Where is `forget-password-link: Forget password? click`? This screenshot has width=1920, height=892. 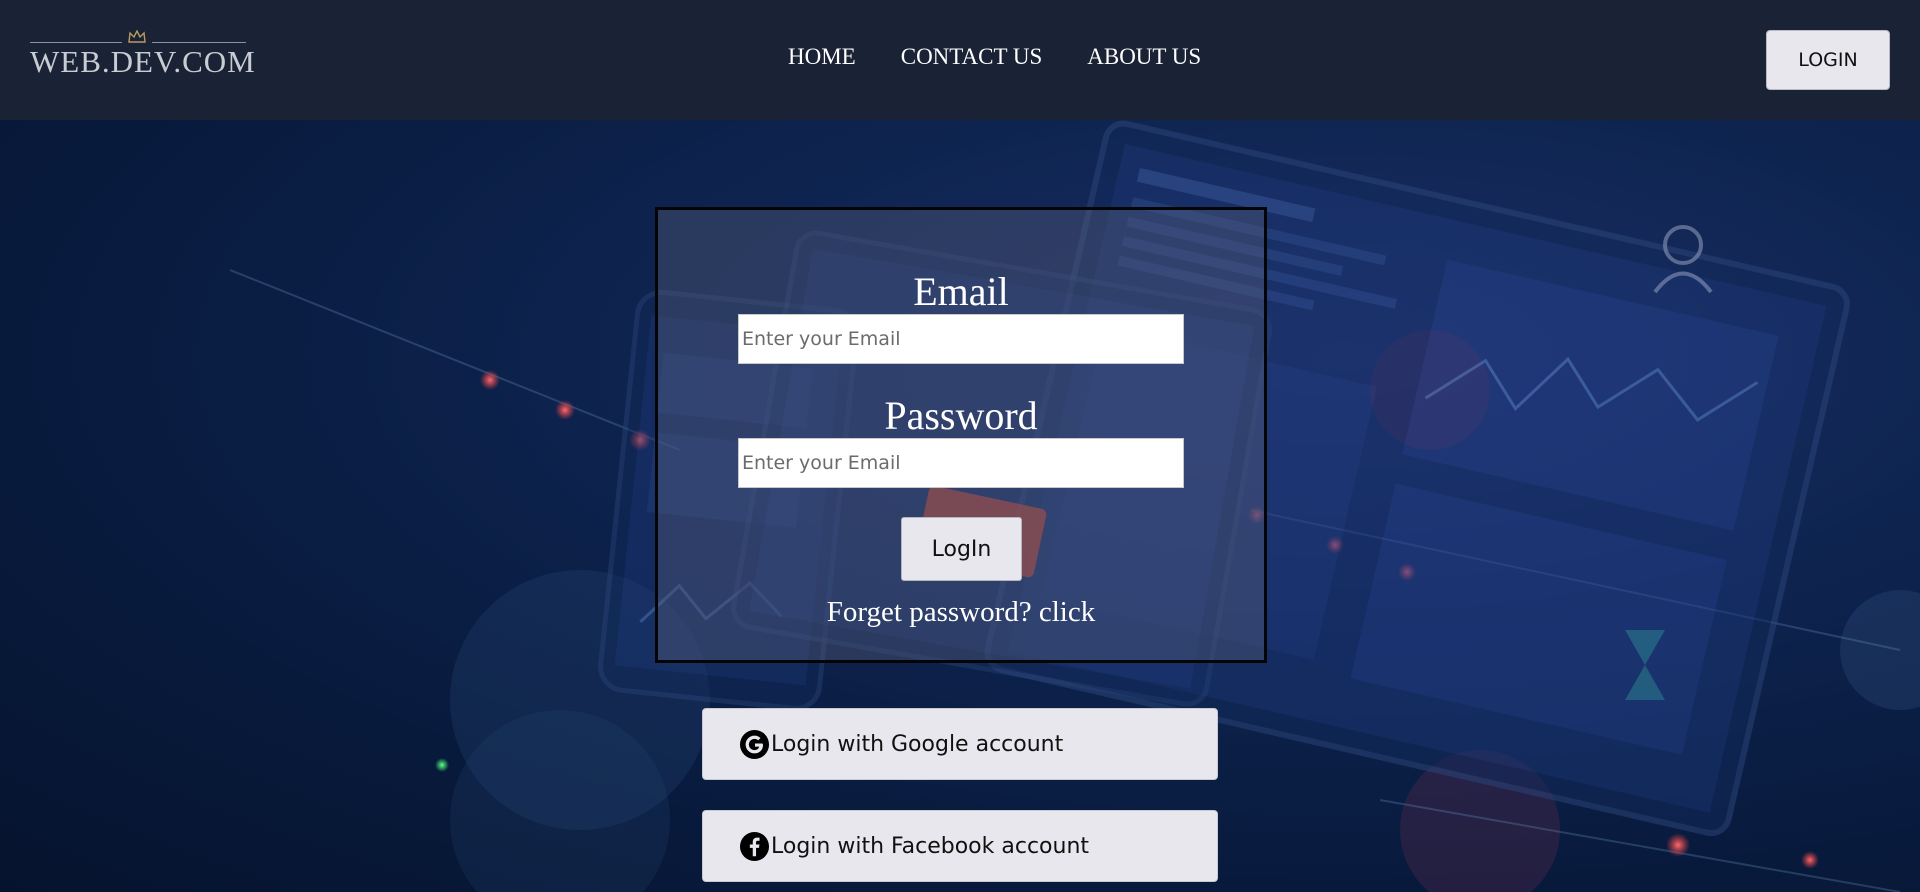 forget-password-link: Forget password? click is located at coordinates (961, 612).